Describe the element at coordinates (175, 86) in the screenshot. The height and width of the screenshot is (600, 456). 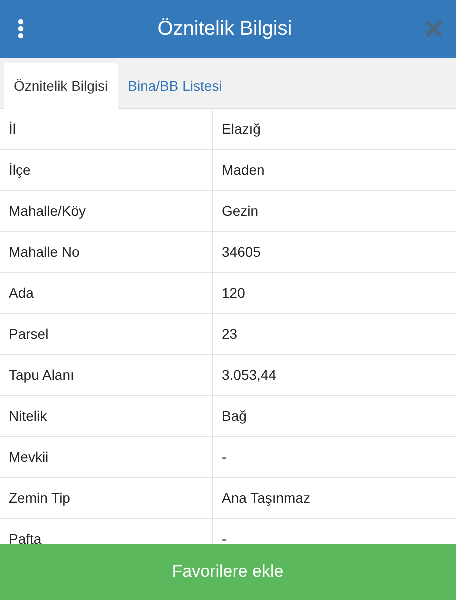
I see `tab: Bina/BB Listesi` at that location.